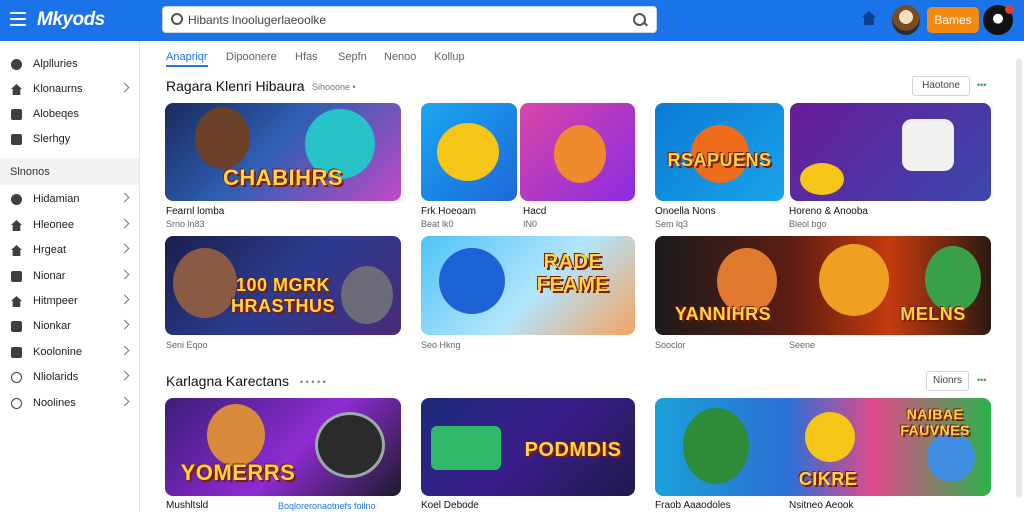 This screenshot has height=512, width=1024. Describe the element at coordinates (70, 65) in the screenshot. I see `sidebar-item: Alplluries` at that location.